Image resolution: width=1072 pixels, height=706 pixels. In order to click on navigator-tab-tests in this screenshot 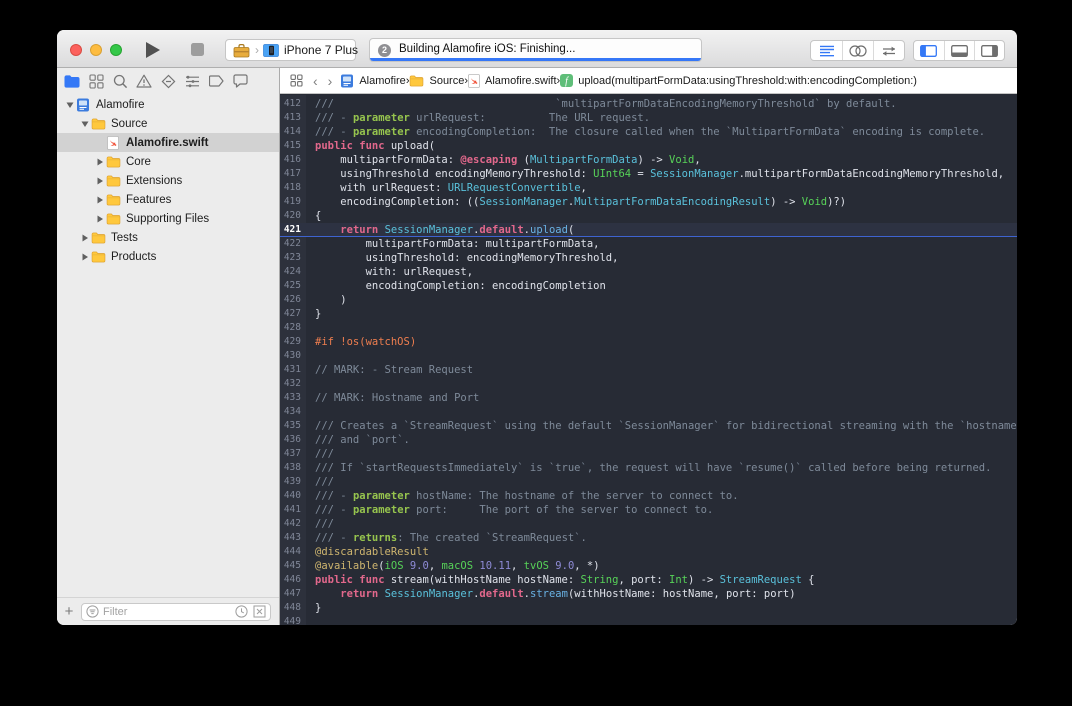, I will do `click(168, 81)`.